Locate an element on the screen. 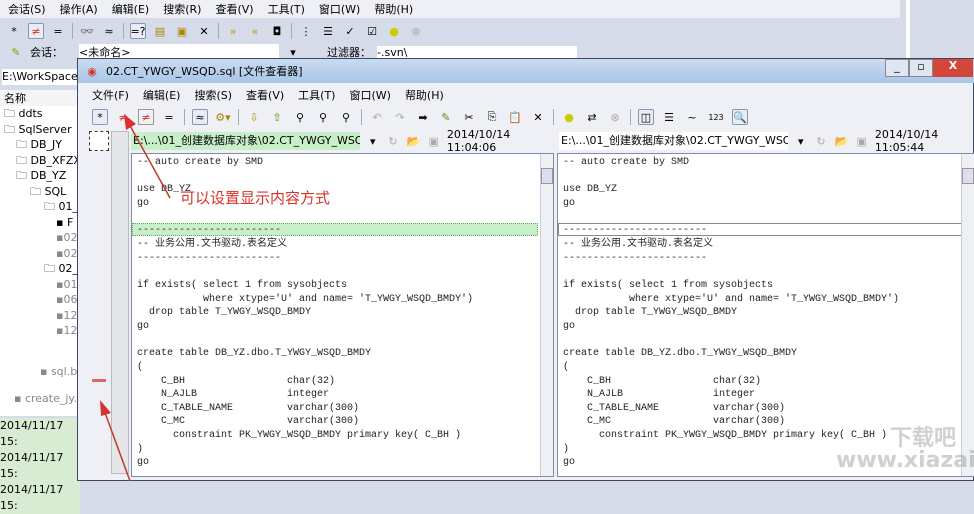 This screenshot has height=514, width=974. annotation-arrows is located at coordinates (135, 297).